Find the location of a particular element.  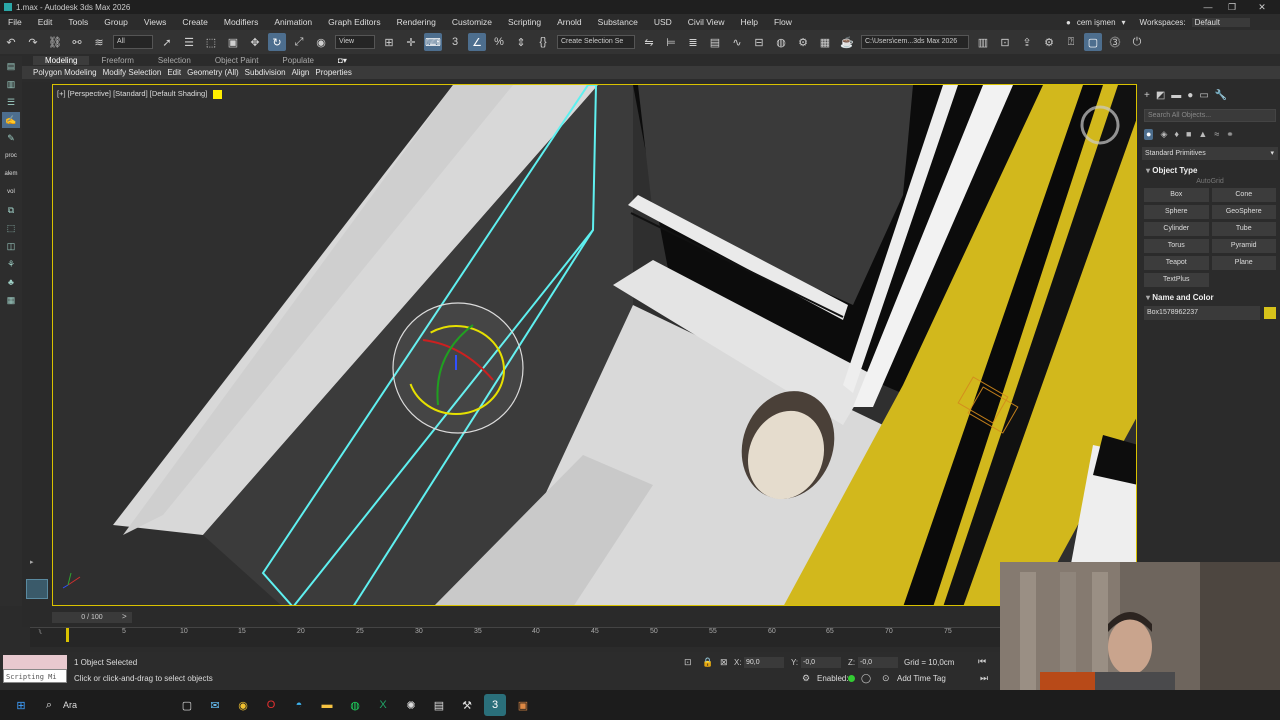

create-tab-icon: + is located at coordinates (1147, 95).